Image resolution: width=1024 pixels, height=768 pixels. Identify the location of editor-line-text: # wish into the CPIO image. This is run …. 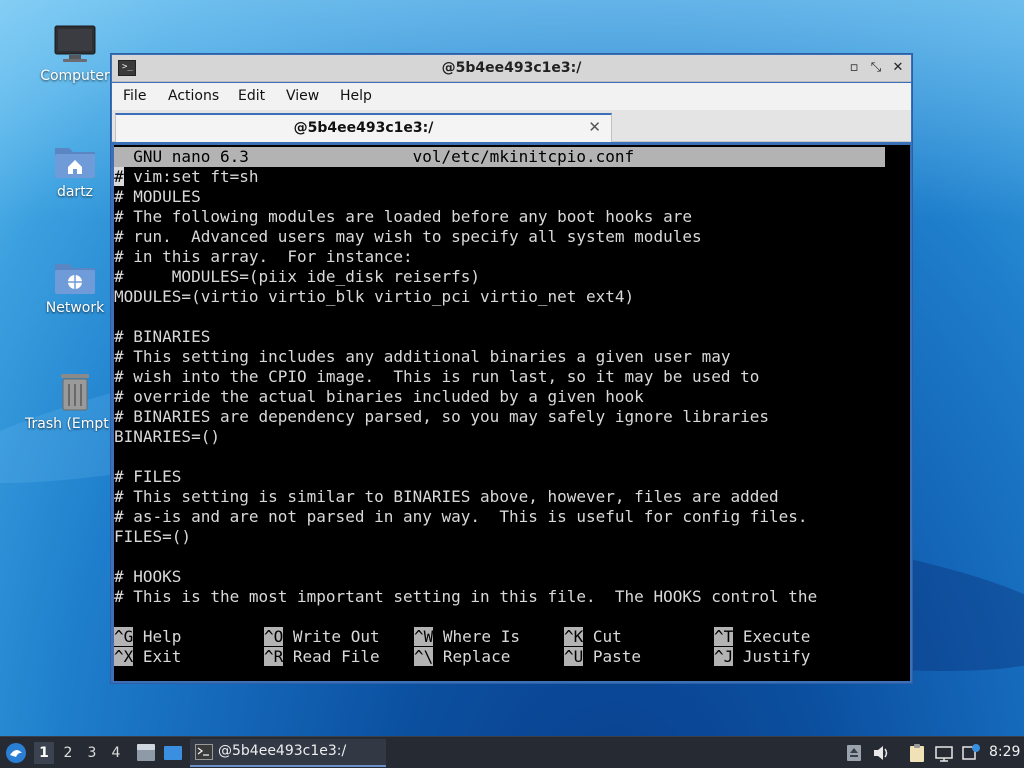
(437, 376).